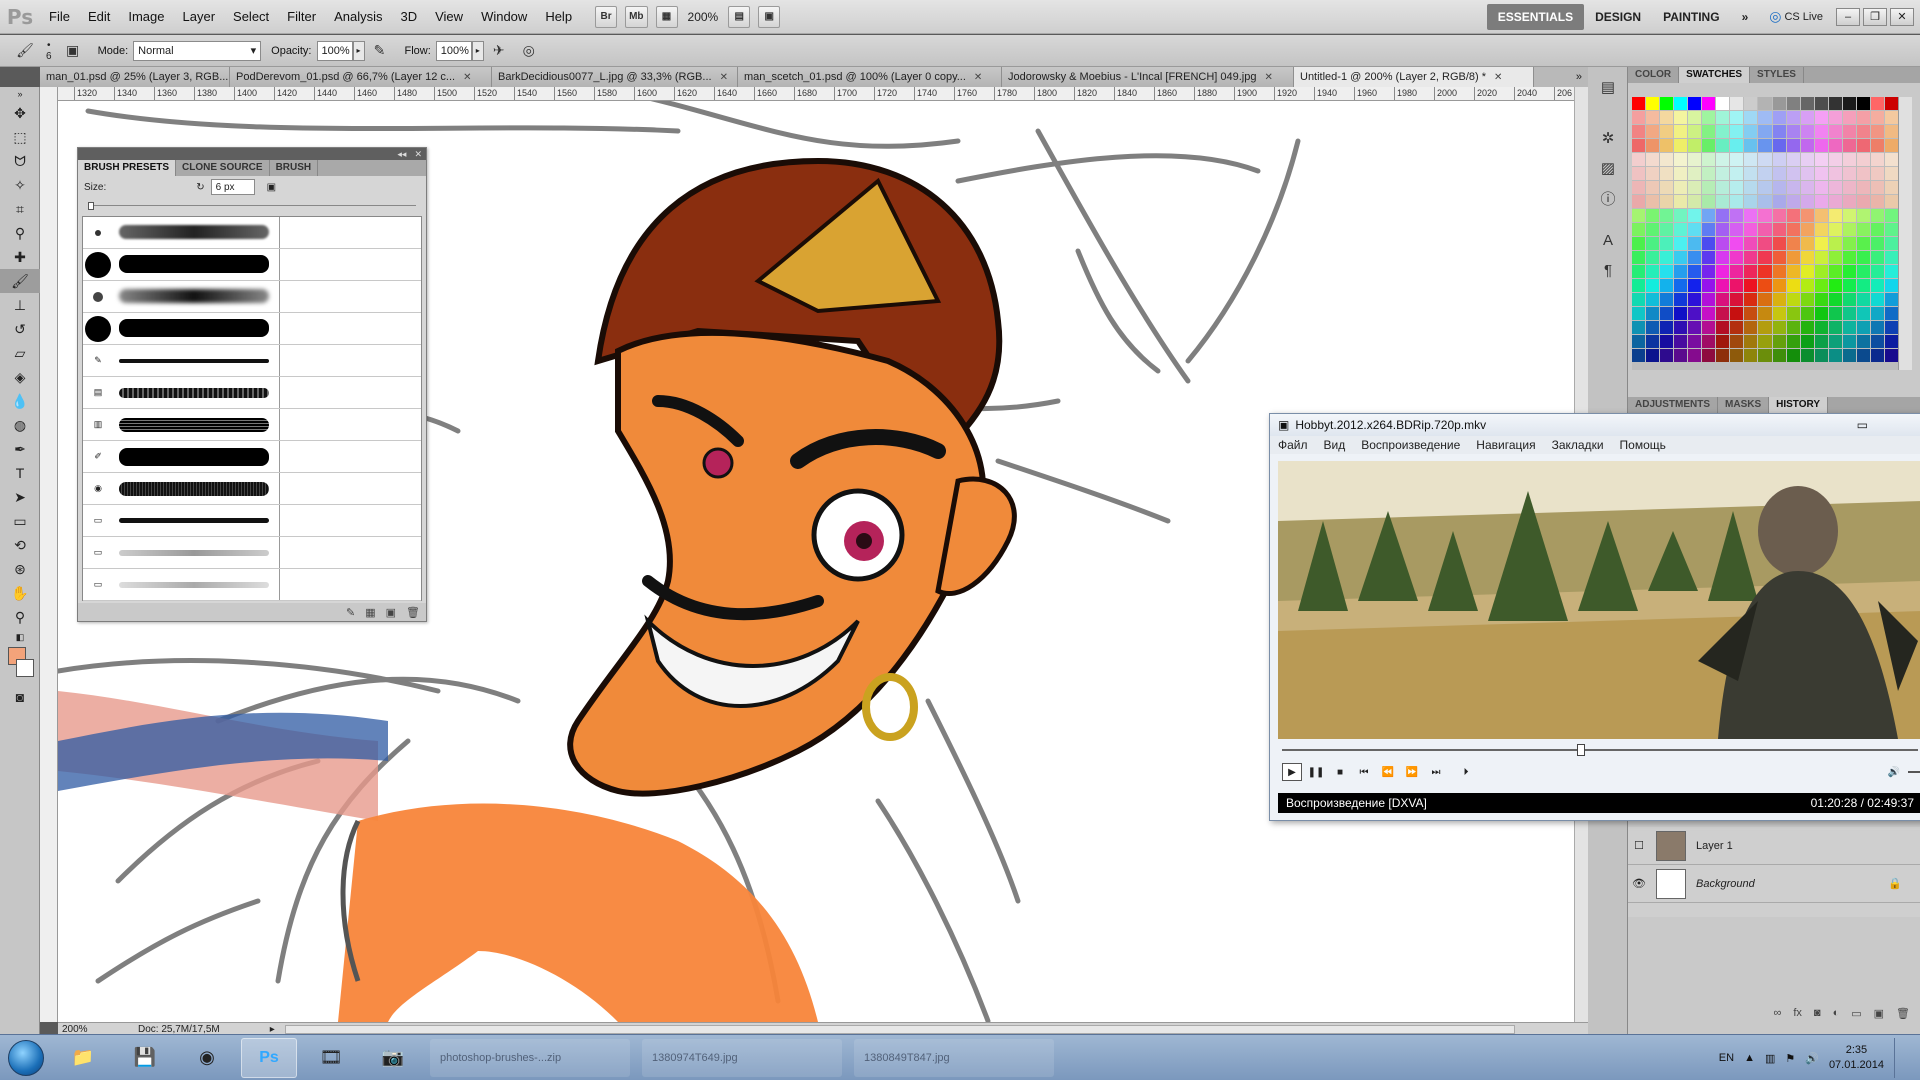 The height and width of the screenshot is (1080, 1920). What do you see at coordinates (20, 569) in the screenshot?
I see `3d-orbit-tool-icon: ⊛` at bounding box center [20, 569].